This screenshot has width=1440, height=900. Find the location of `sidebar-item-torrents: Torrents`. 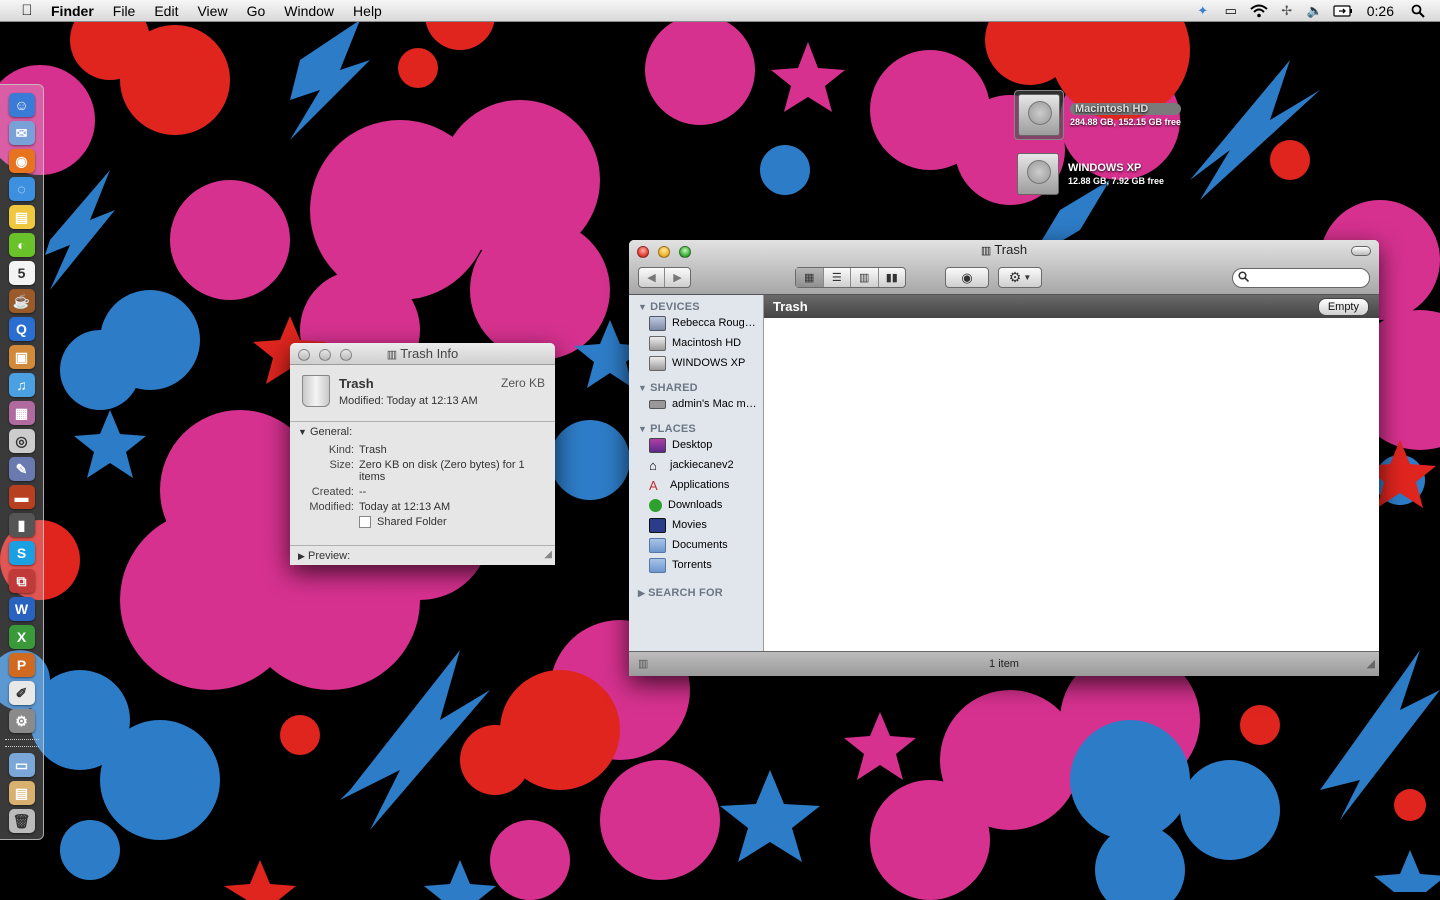

sidebar-item-torrents: Torrents is located at coordinates (696, 565).